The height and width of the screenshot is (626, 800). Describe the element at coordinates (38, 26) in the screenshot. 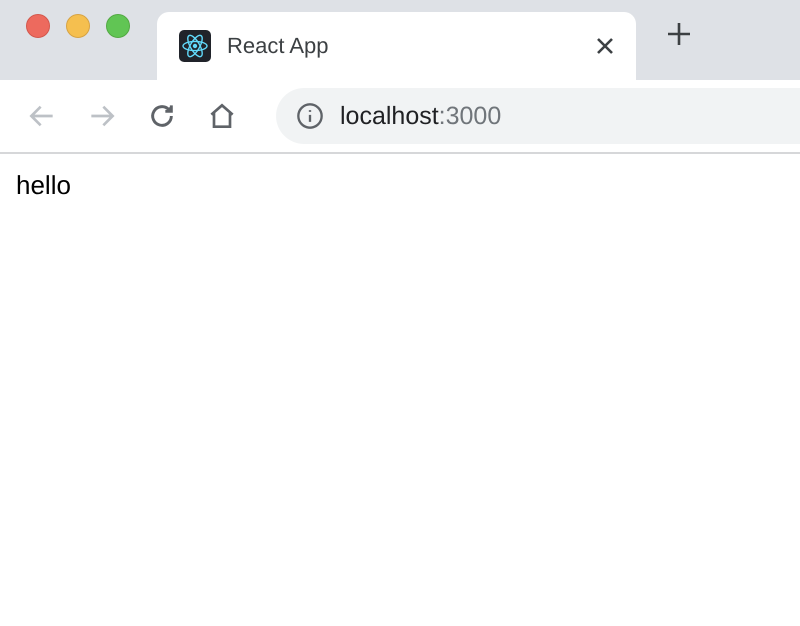

I see `close-window-button` at that location.